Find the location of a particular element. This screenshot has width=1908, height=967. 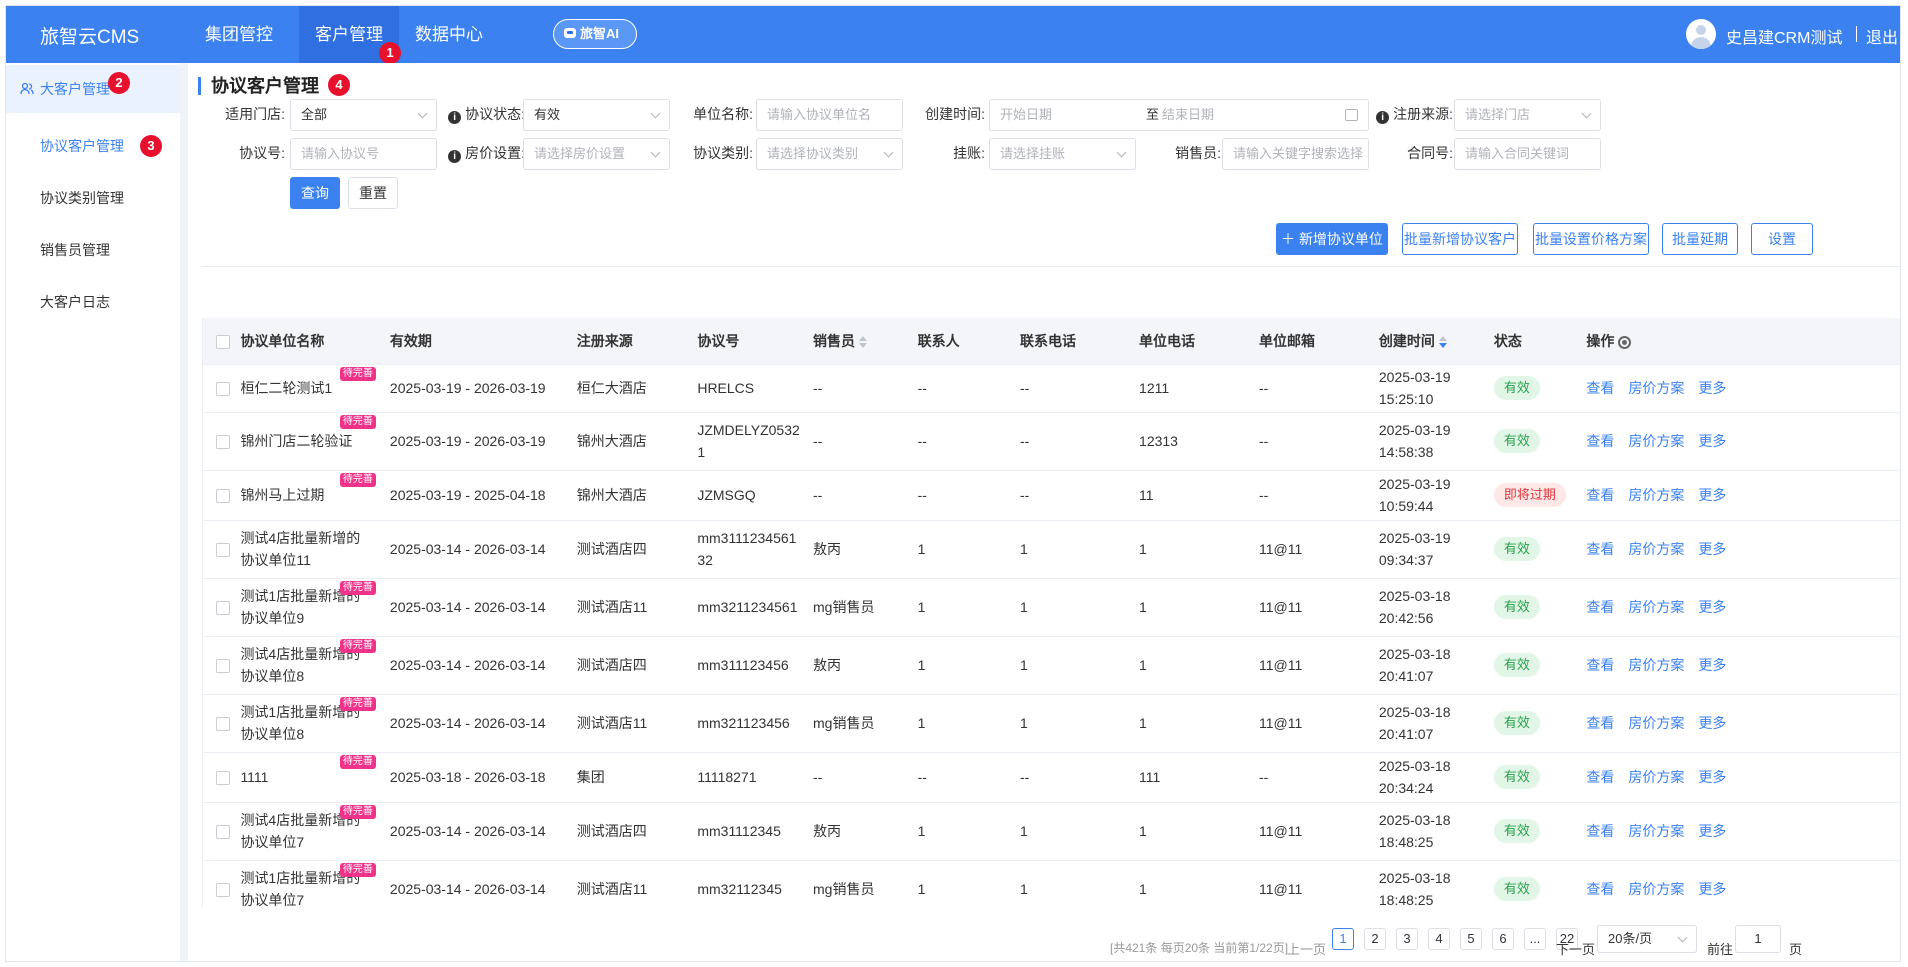

page-button: 4 is located at coordinates (1439, 939).